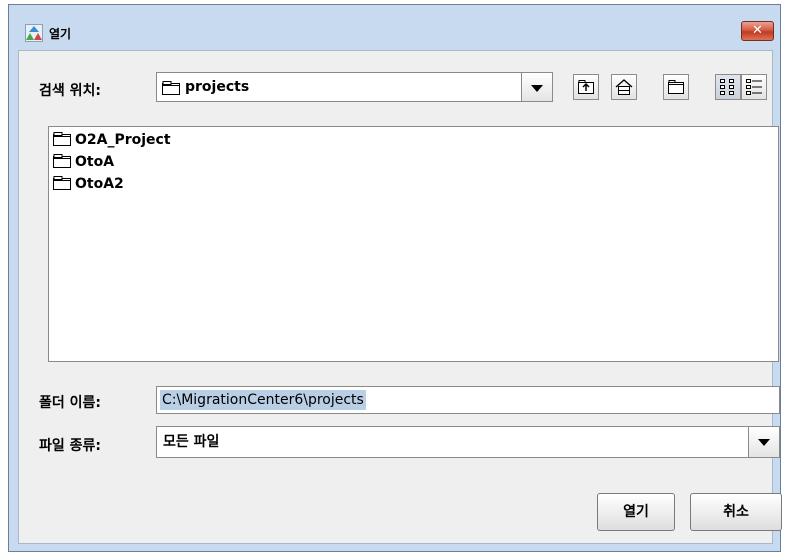 This screenshot has width=786, height=557. I want to click on close-icon: ✕, so click(757, 30).